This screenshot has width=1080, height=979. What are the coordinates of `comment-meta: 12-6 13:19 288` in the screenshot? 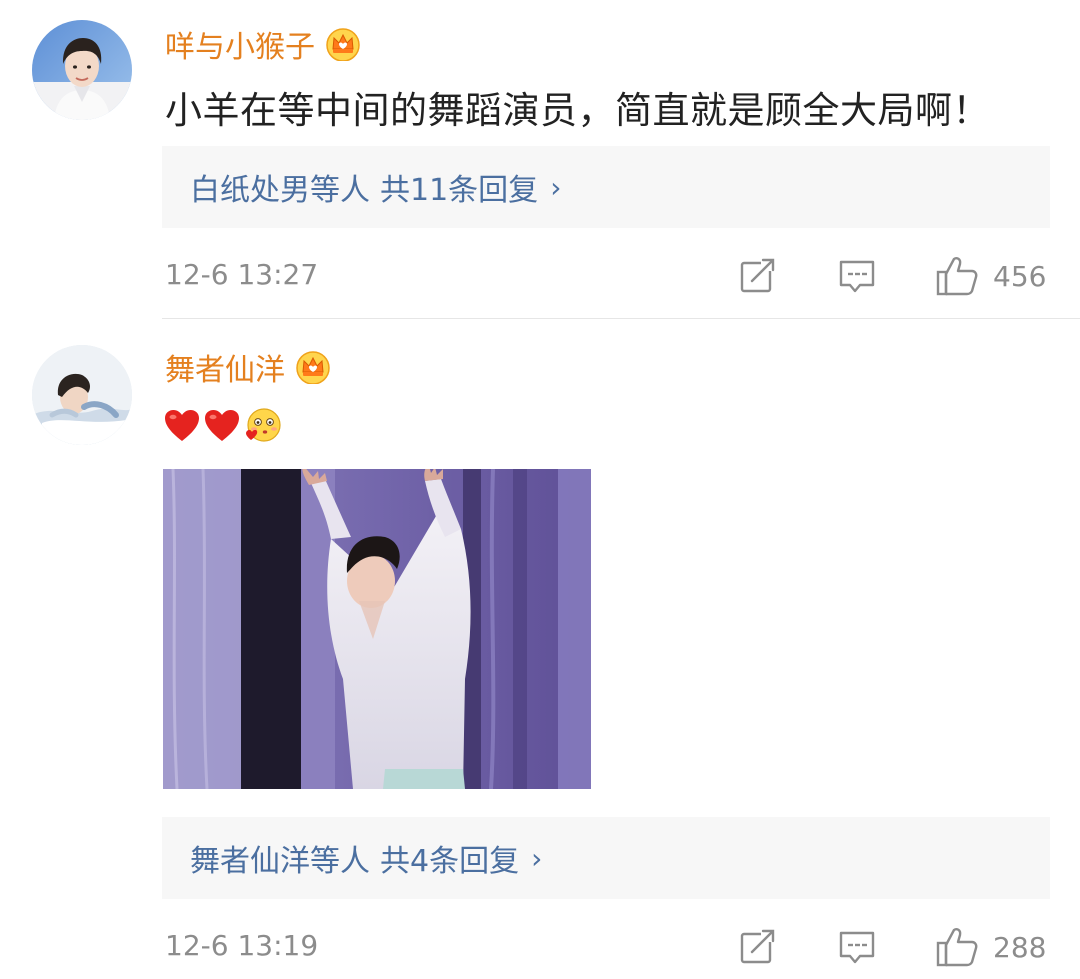 It's located at (607, 947).